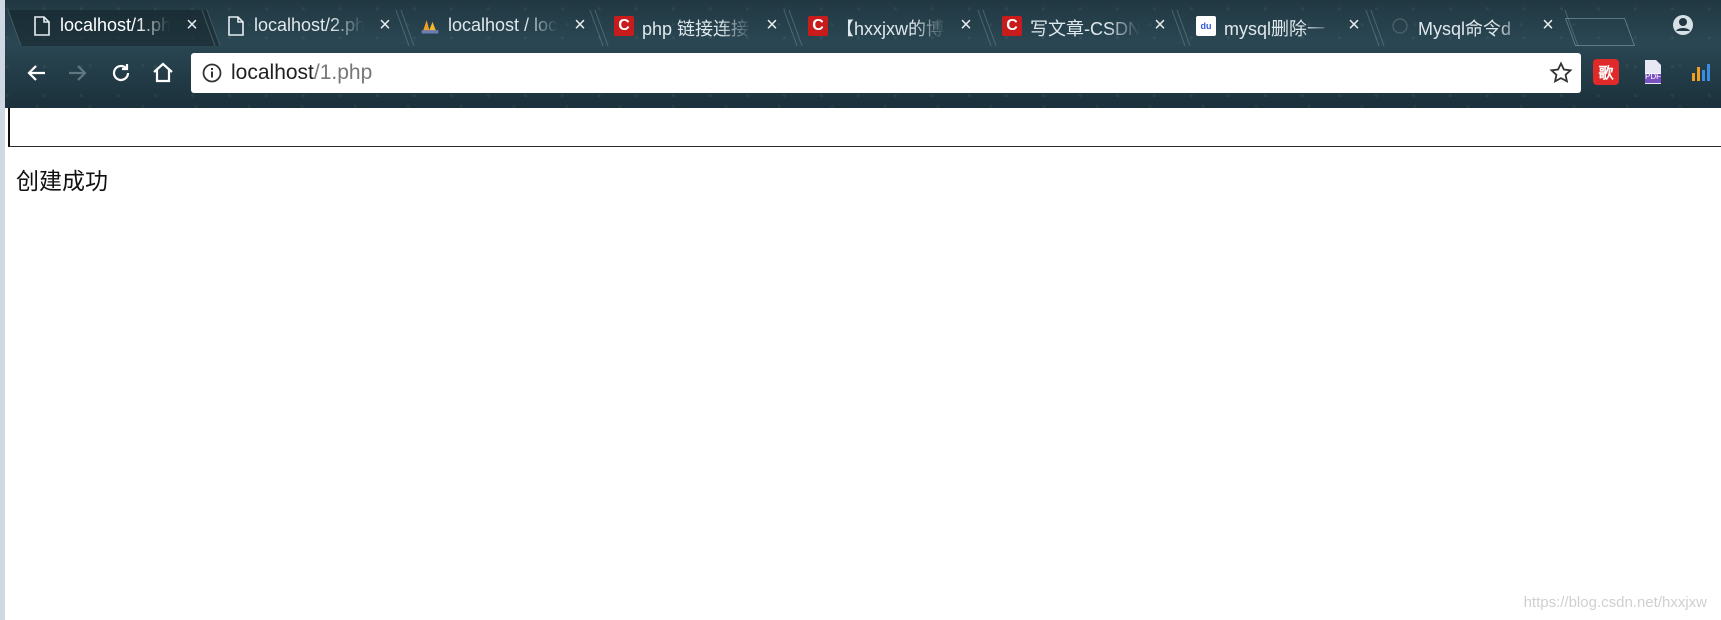  I want to click on tab-hxxjxw-blog: C 【hxxjxw的博客 ×, so click(882, 25).